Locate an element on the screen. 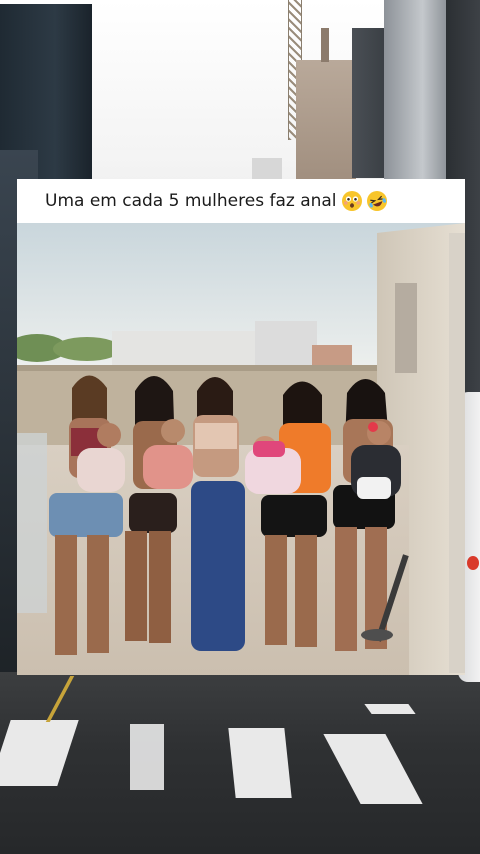 The width and height of the screenshot is (480, 854). caption-bar: Uma em cada 5 mulheres faz anal is located at coordinates (241, 201).